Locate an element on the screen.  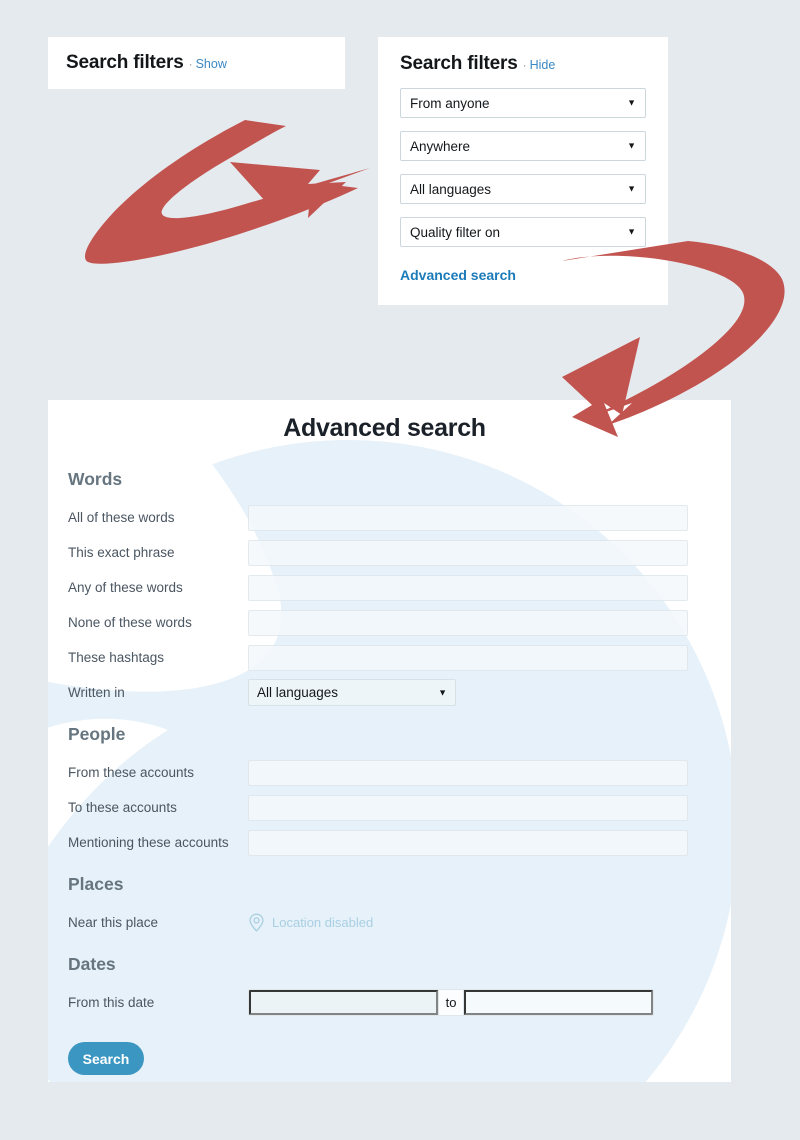
field-row-all-of-these-words: All of these words is located at coordinates (389, 517).